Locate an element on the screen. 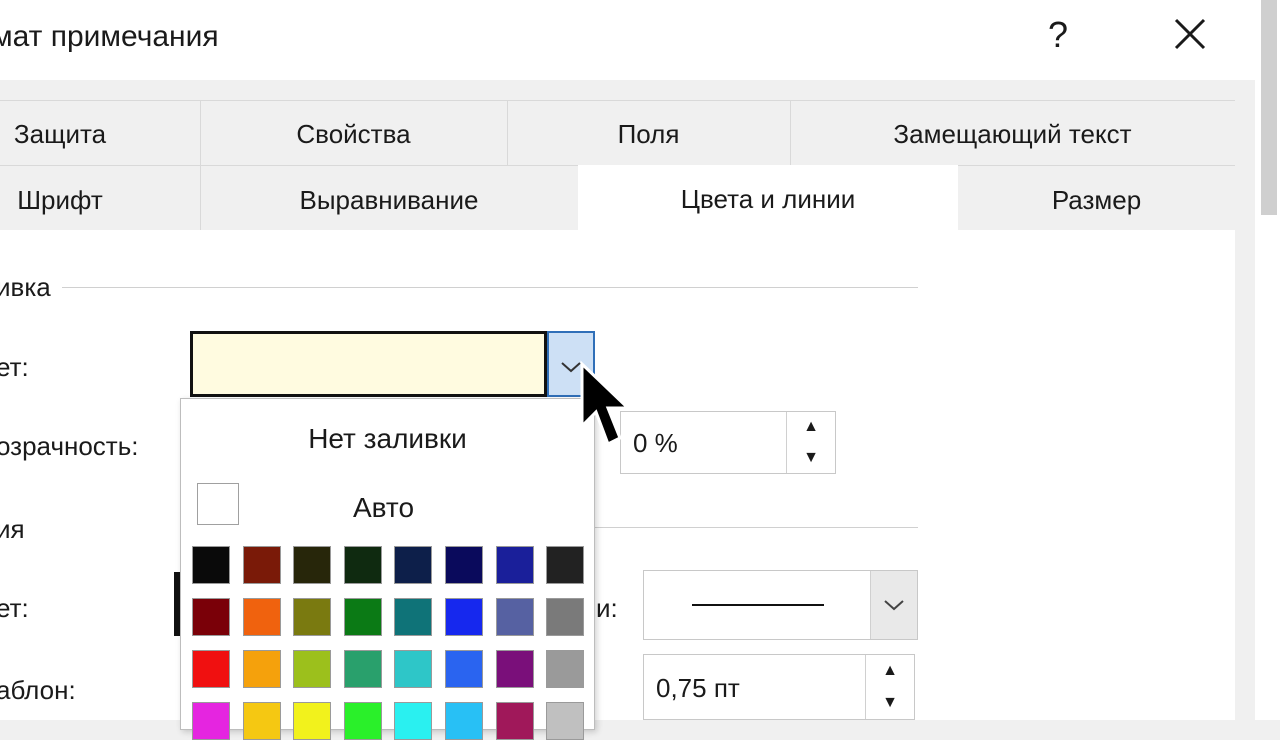  line-style-combo is located at coordinates (780, 605).